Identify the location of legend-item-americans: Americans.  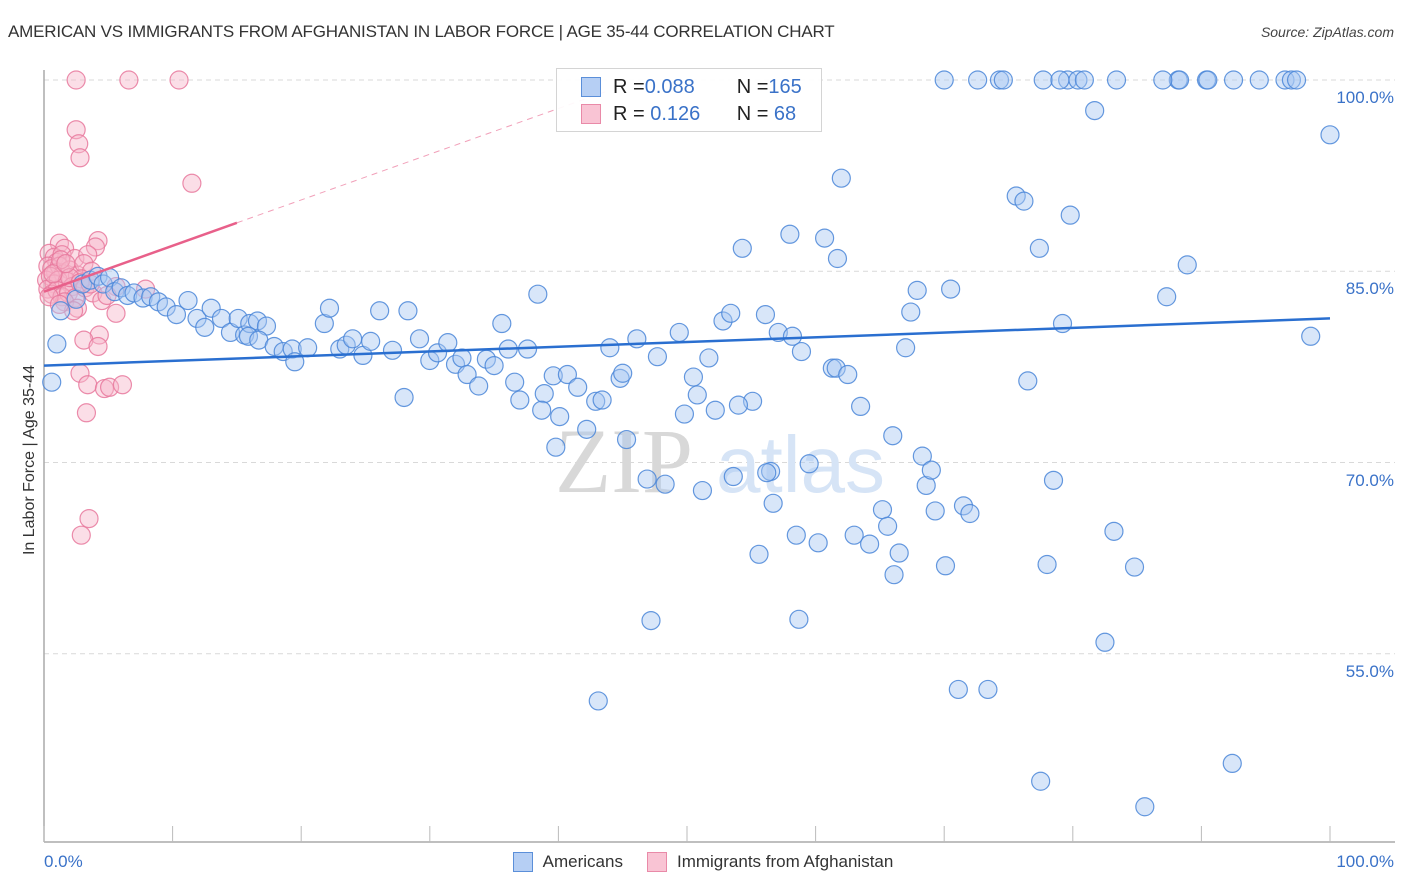
(567, 862).